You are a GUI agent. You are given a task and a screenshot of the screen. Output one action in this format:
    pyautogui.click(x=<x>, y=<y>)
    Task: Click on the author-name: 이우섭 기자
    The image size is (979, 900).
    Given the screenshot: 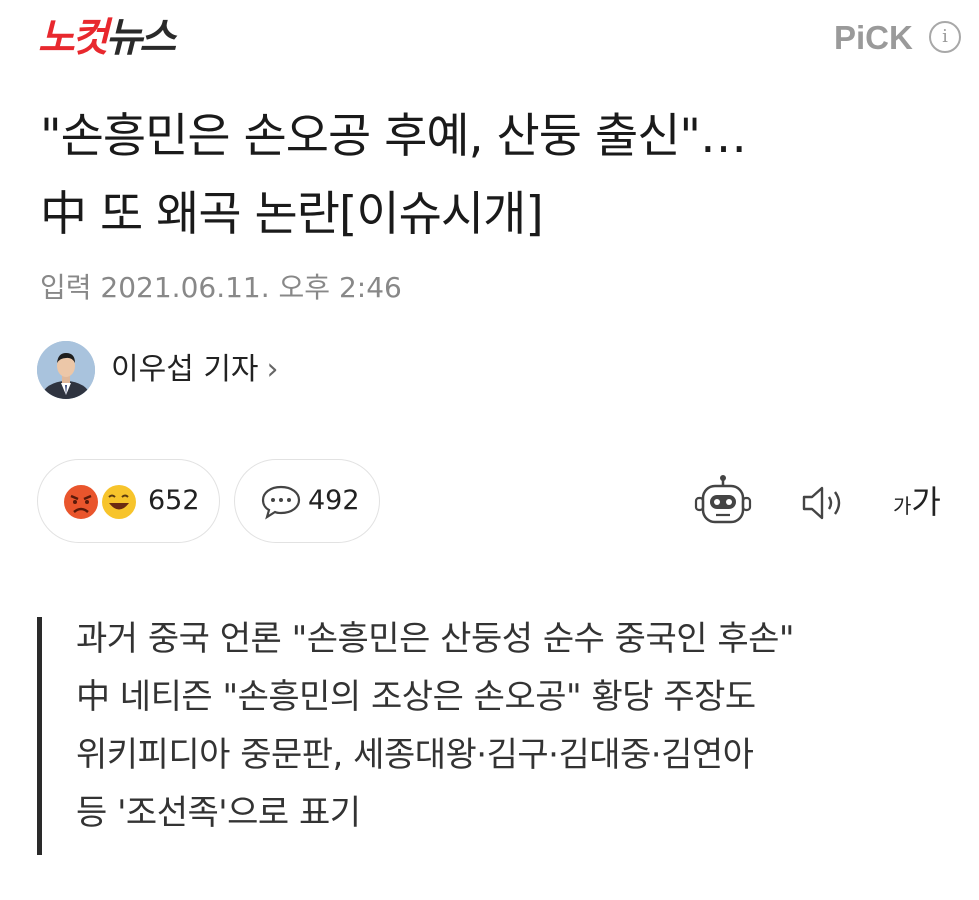 What is the action you would take?
    pyautogui.click(x=185, y=369)
    